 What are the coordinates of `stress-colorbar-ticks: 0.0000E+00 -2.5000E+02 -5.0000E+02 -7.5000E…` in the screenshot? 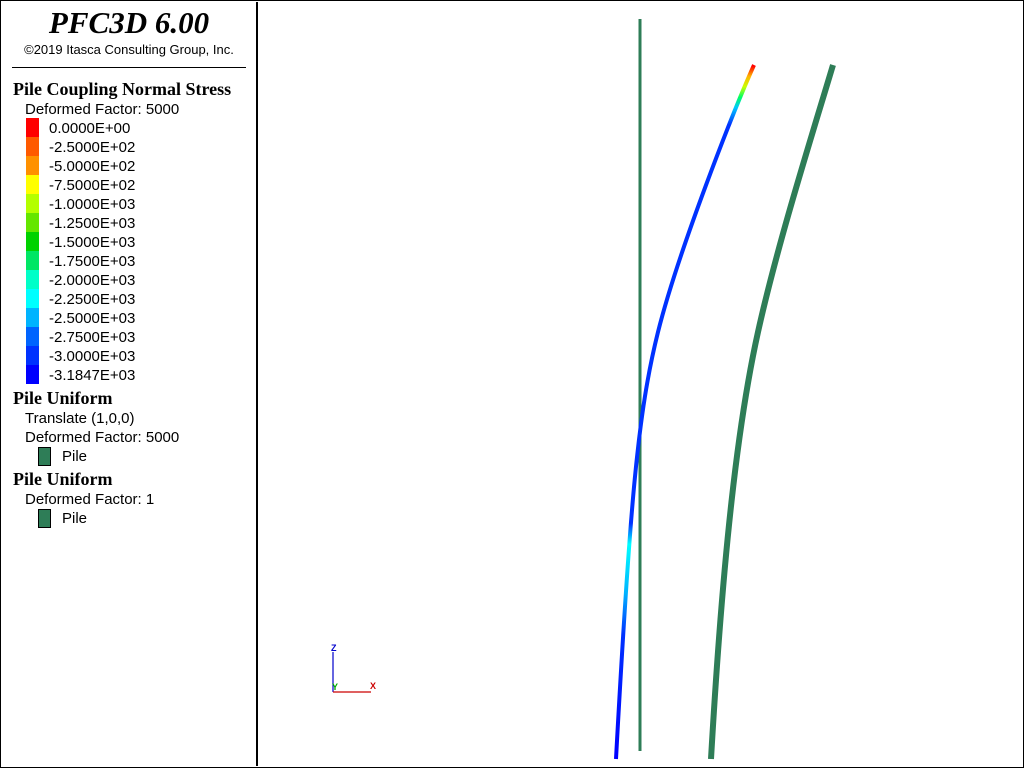 It's located at (92, 252).